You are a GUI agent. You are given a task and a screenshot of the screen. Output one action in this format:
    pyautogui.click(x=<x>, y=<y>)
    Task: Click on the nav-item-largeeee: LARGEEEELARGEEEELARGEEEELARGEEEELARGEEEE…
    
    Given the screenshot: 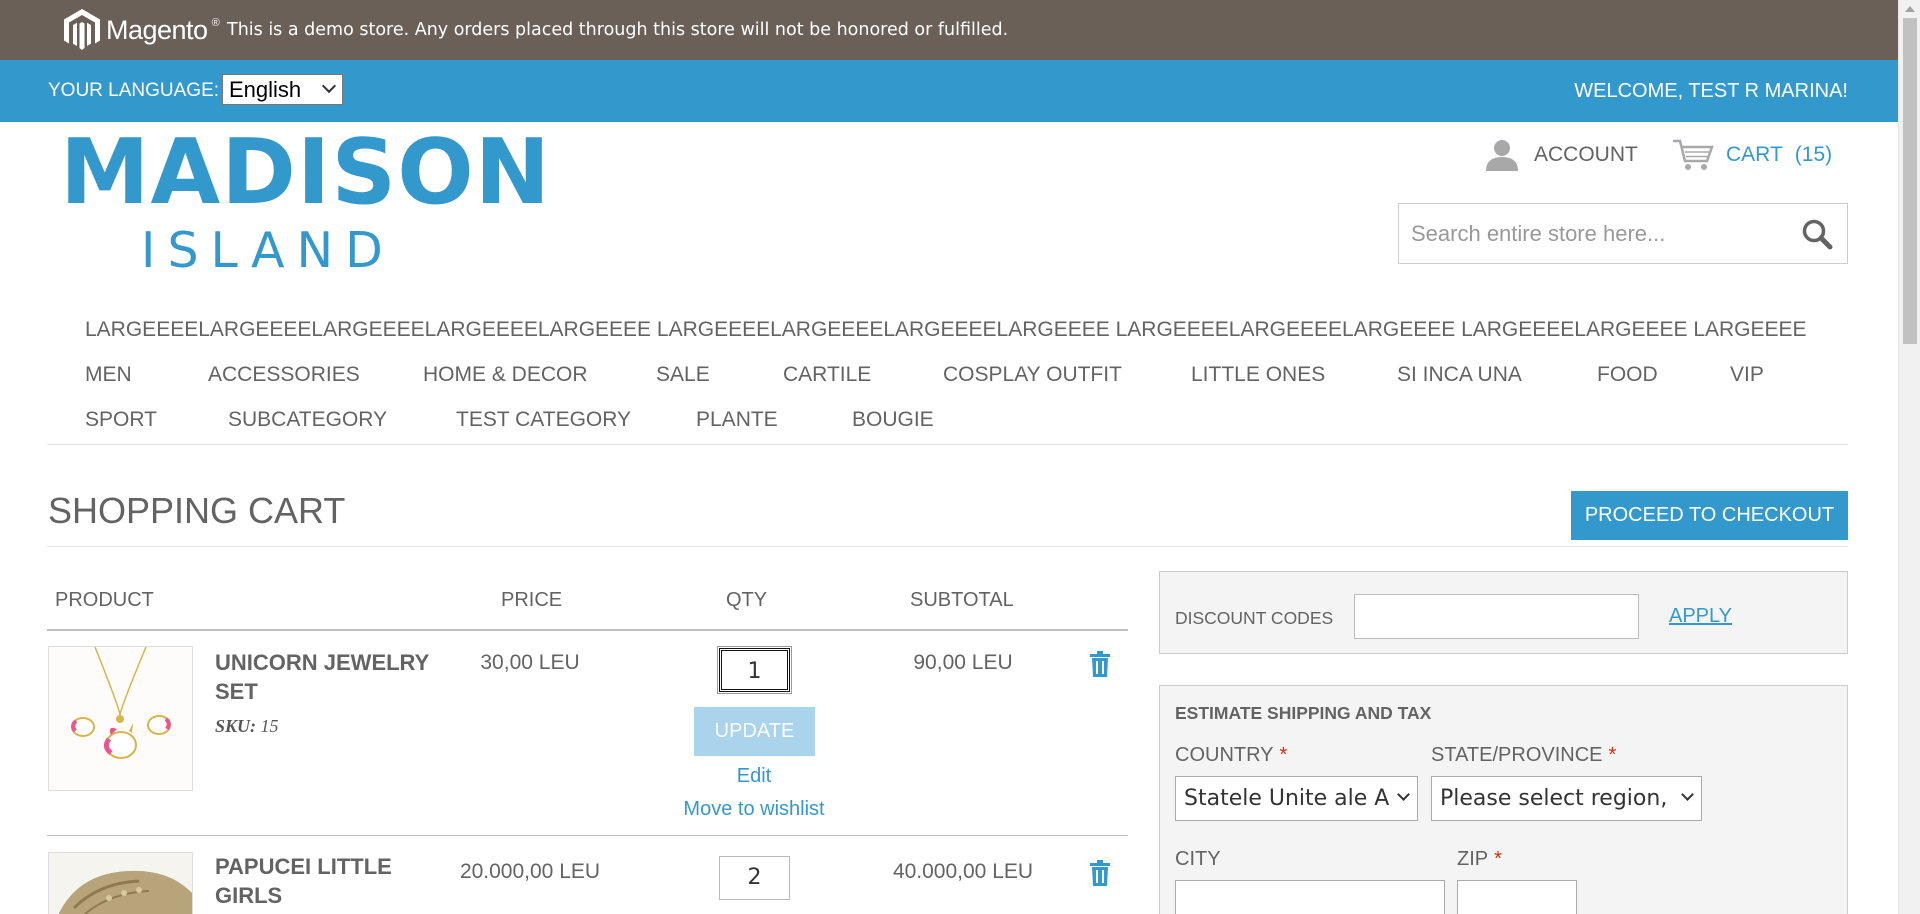 What is the action you would take?
    pyautogui.click(x=946, y=330)
    